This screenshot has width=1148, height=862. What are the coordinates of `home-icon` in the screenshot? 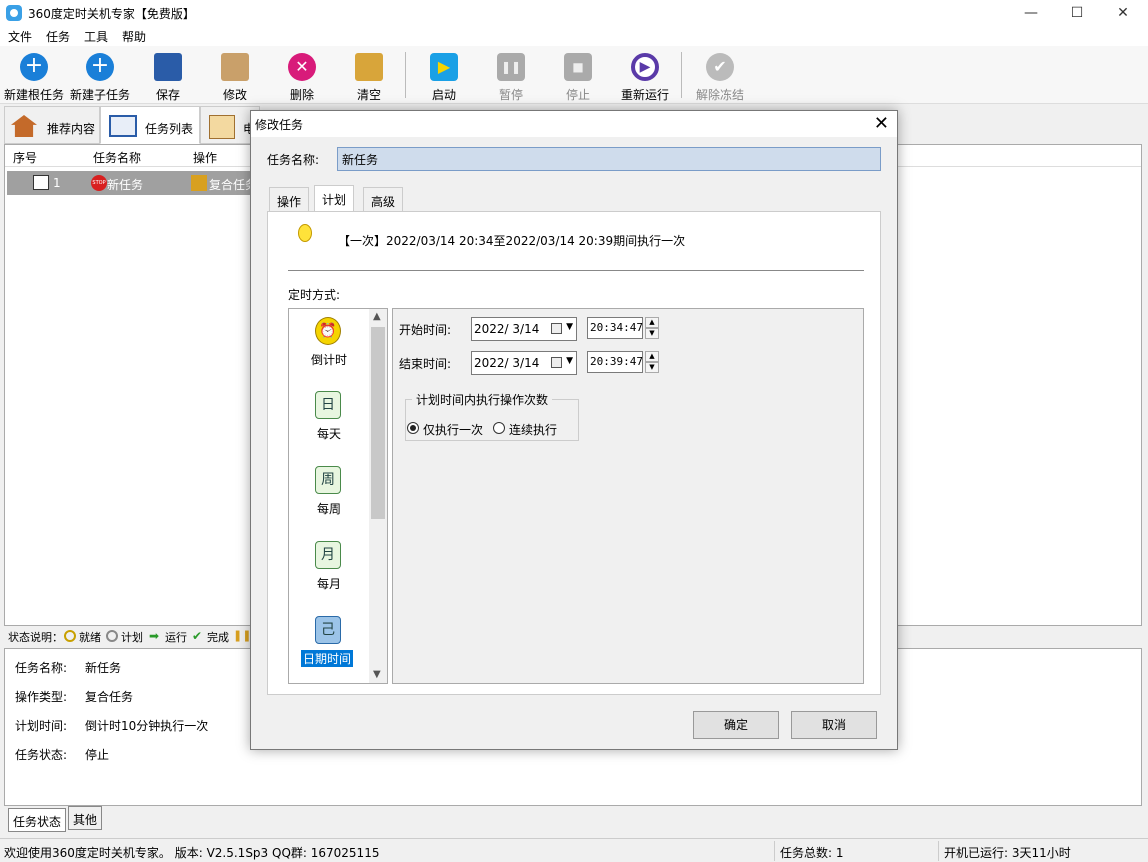 It's located at (24, 126).